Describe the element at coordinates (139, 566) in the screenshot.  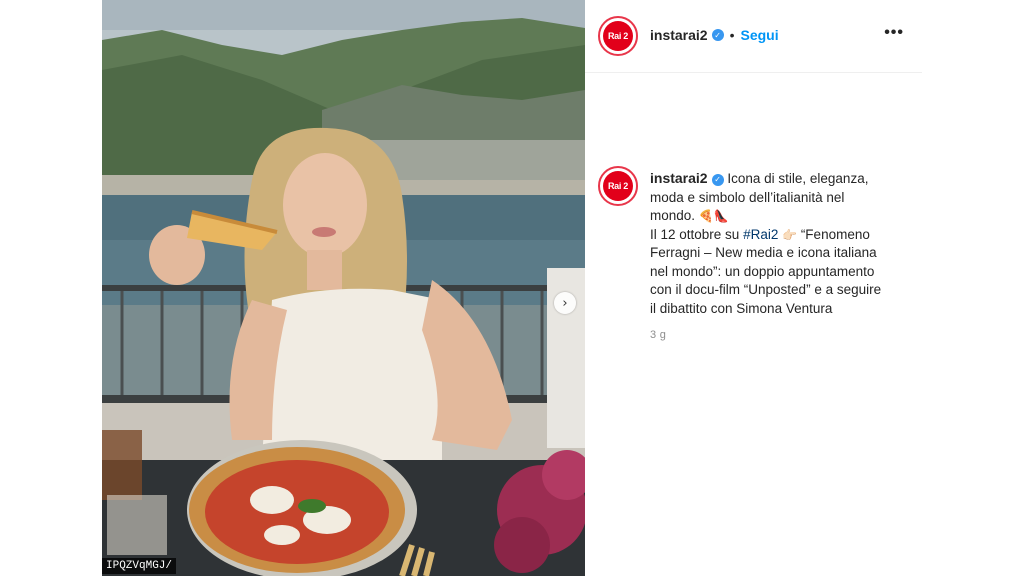
I see `image-source-tag: IPQZVqMGJ/` at that location.